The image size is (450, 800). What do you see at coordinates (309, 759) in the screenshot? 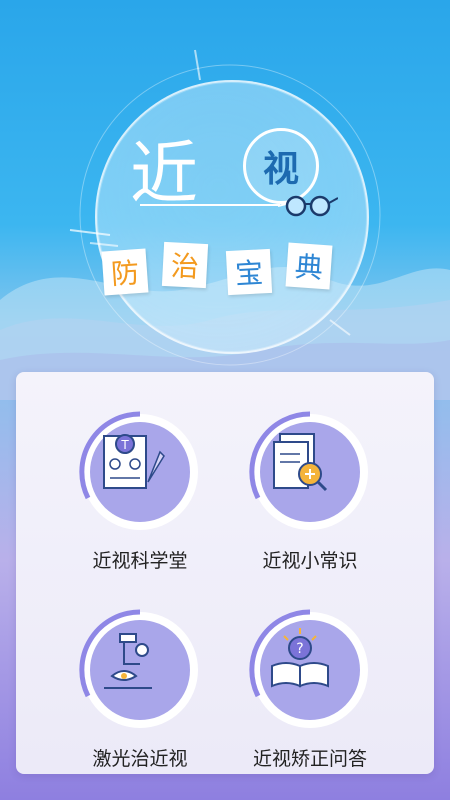
I see `menu-item-label: 近视矫正问答` at bounding box center [309, 759].